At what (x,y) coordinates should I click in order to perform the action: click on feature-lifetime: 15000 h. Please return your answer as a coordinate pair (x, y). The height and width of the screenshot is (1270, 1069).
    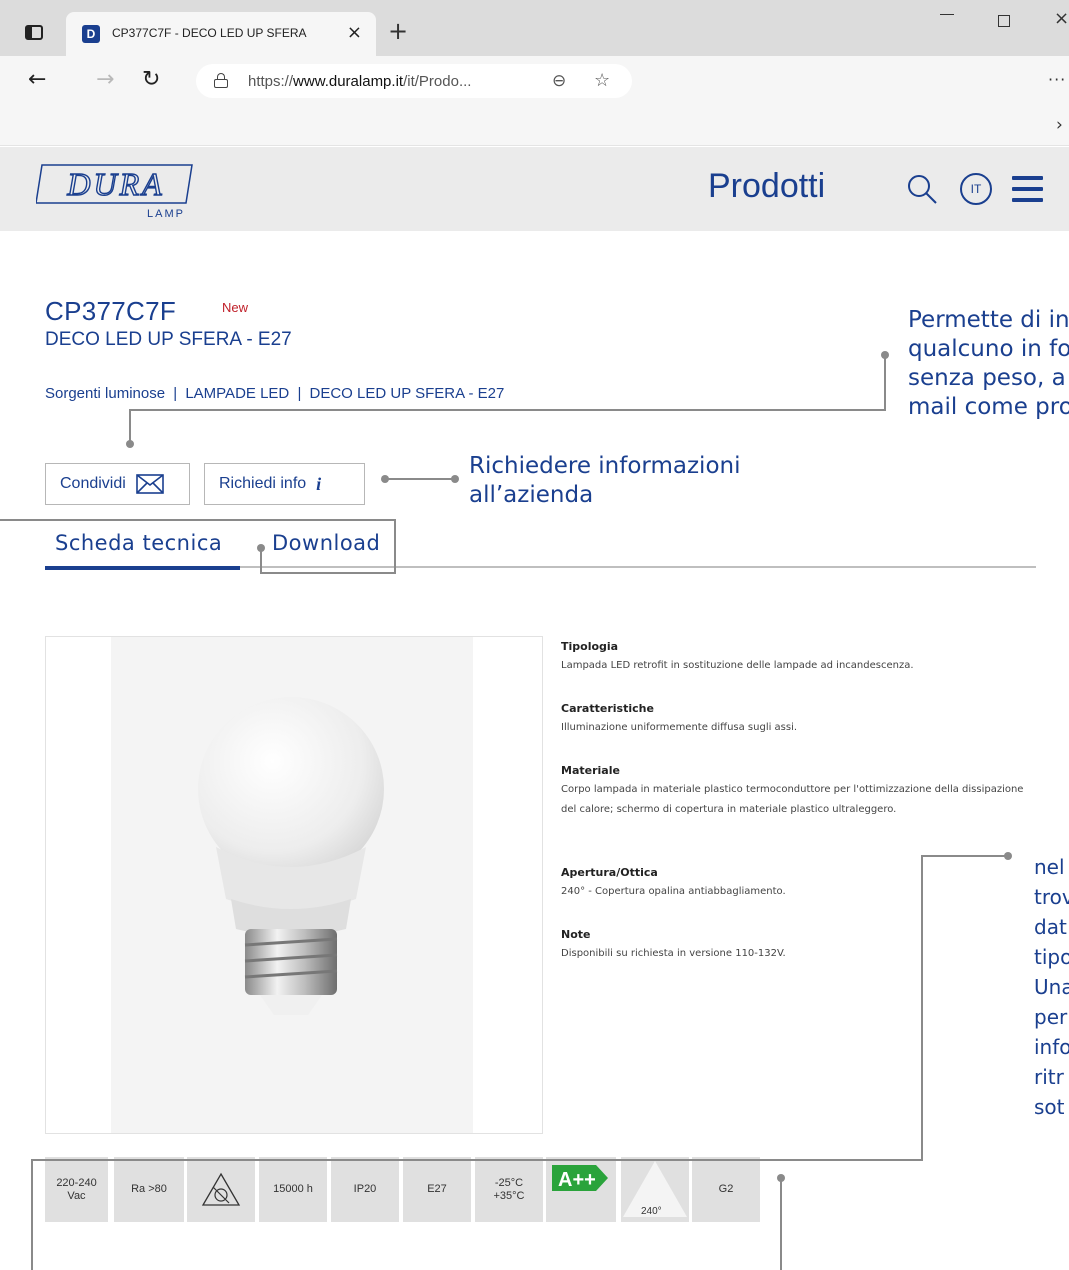
    Looking at the image, I should click on (293, 1189).